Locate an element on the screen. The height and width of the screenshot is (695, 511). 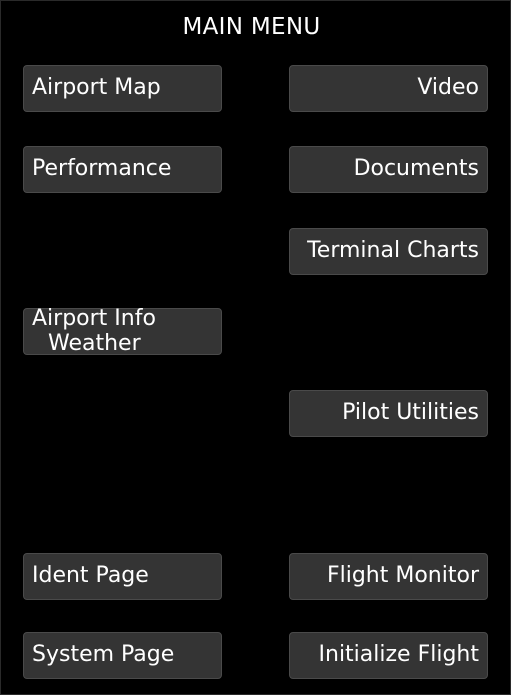
airport-info-weather-button: Airport Info Weather is located at coordinates (122, 331).